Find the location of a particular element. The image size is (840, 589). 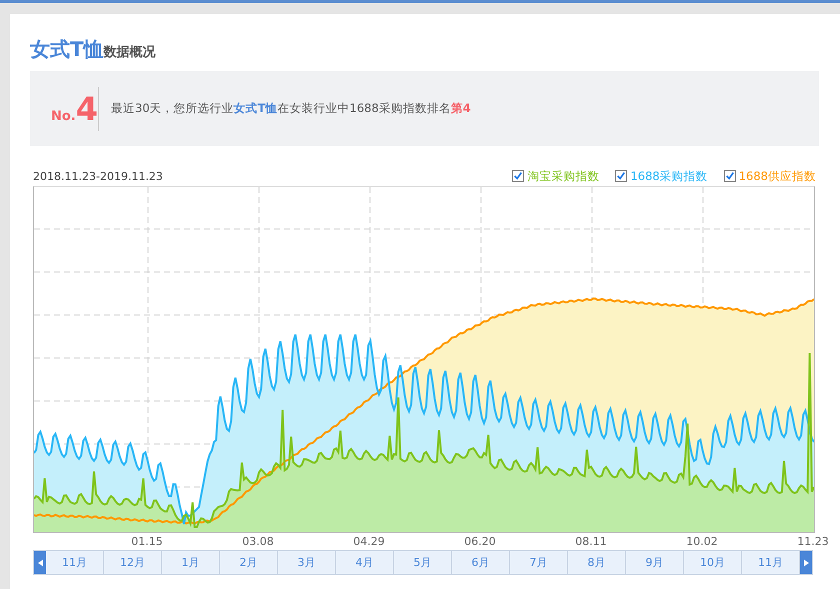

axis-label: 03.08 is located at coordinates (258, 541).